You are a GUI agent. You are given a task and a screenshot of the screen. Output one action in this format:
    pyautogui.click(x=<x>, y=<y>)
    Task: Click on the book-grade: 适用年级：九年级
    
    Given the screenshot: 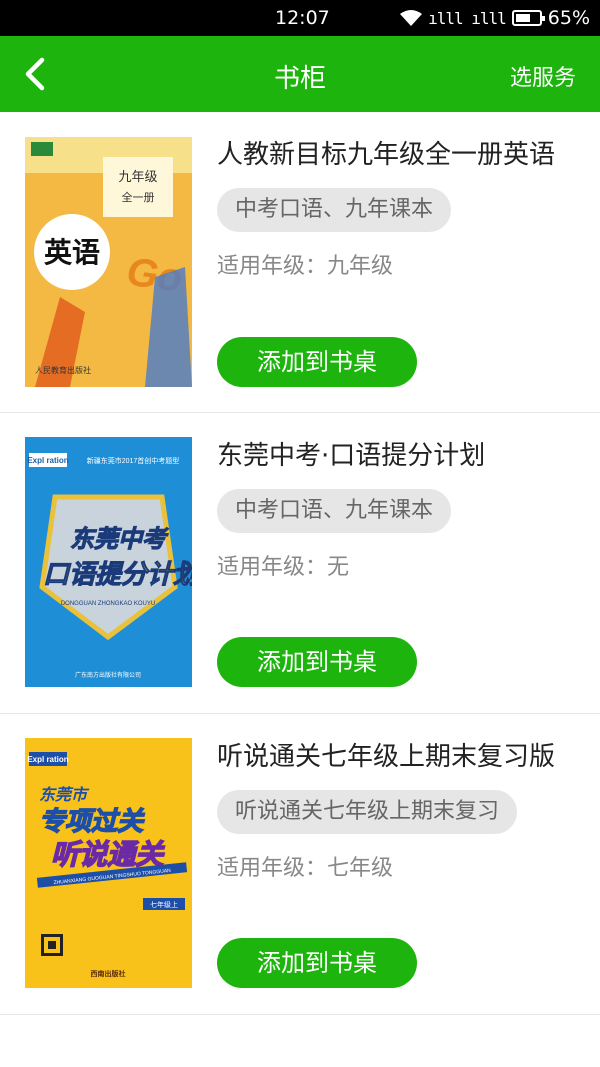 What is the action you would take?
    pyautogui.click(x=305, y=266)
    